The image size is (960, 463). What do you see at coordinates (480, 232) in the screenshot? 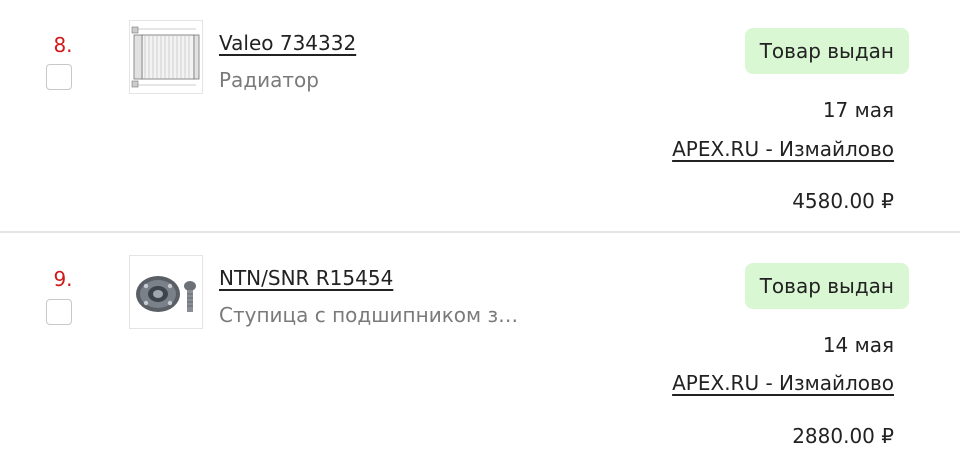
I see `row-divider` at bounding box center [480, 232].